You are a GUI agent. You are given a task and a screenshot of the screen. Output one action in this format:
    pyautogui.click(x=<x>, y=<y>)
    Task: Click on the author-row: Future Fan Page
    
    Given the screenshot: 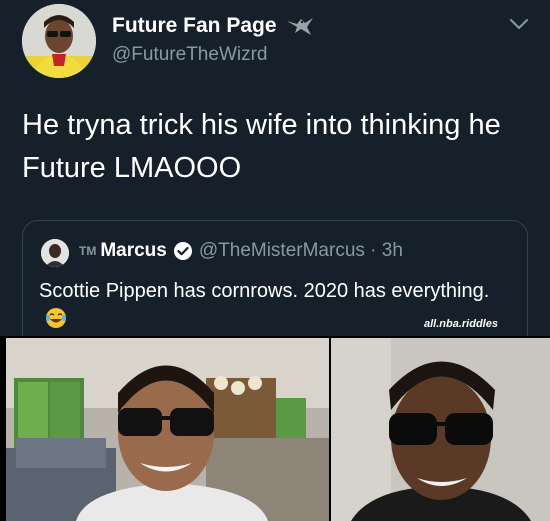 What is the action you would take?
    pyautogui.click(x=213, y=26)
    